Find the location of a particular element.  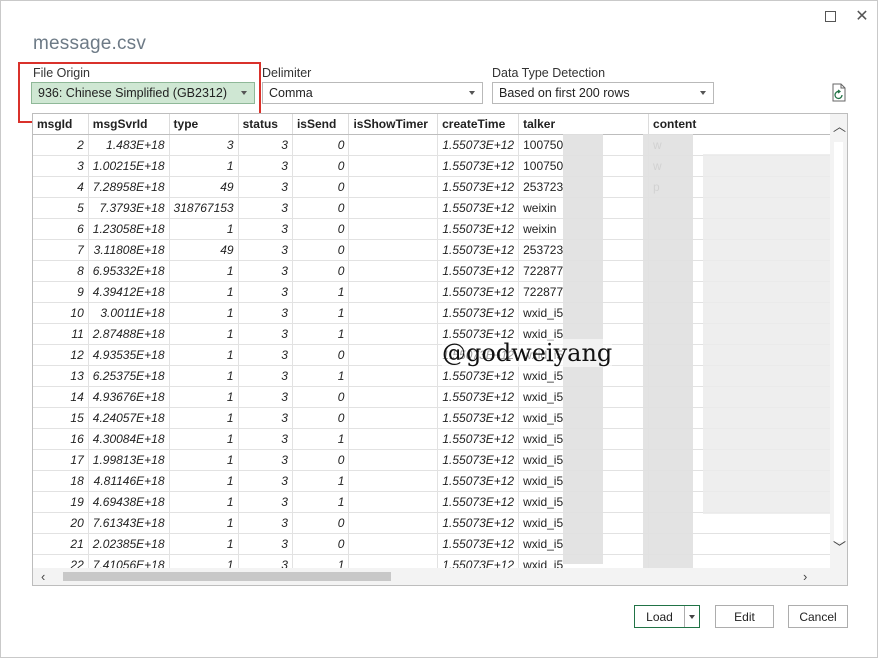

load-button: Load is located at coordinates (667, 616).